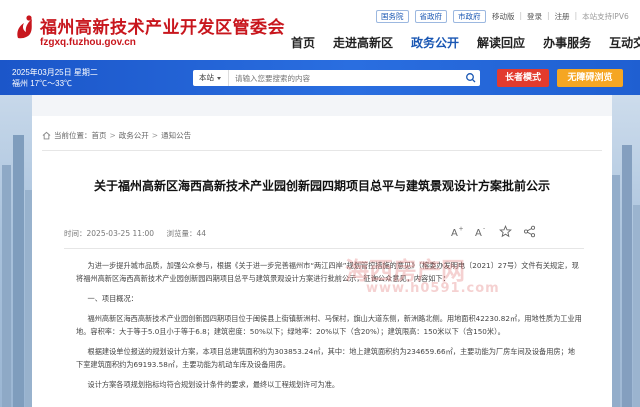  Describe the element at coordinates (534, 16) in the screenshot. I see `link-login: 登录` at that location.